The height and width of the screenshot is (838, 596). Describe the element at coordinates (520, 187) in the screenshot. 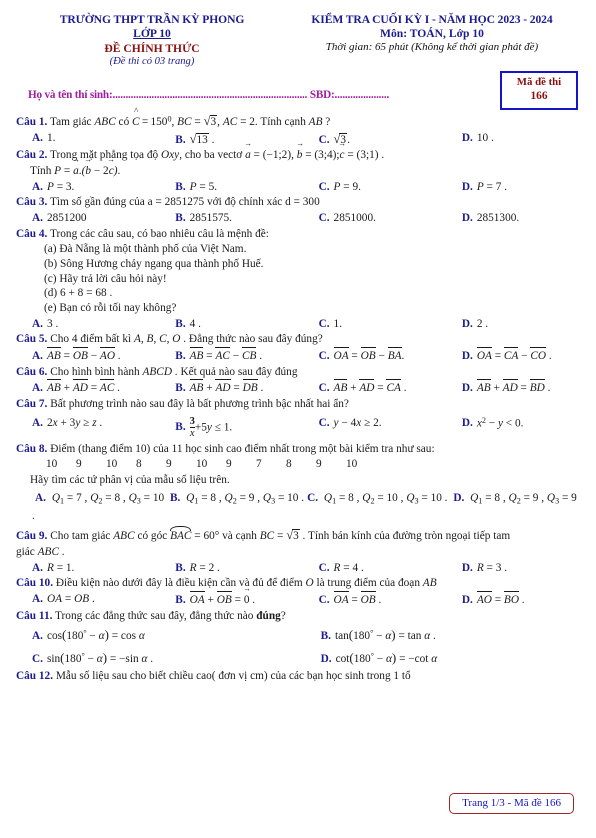

I see `question-2-option-d: D. P = 7 .` at that location.